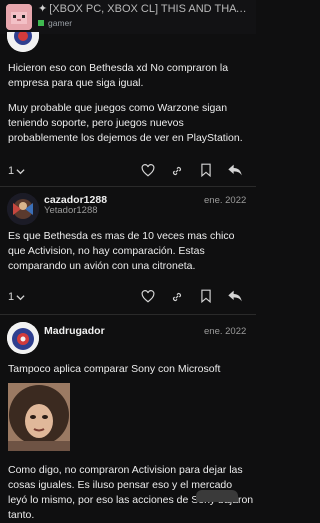 The width and height of the screenshot is (320, 523). What do you see at coordinates (74, 331) in the screenshot?
I see `username: Madrugador` at bounding box center [74, 331].